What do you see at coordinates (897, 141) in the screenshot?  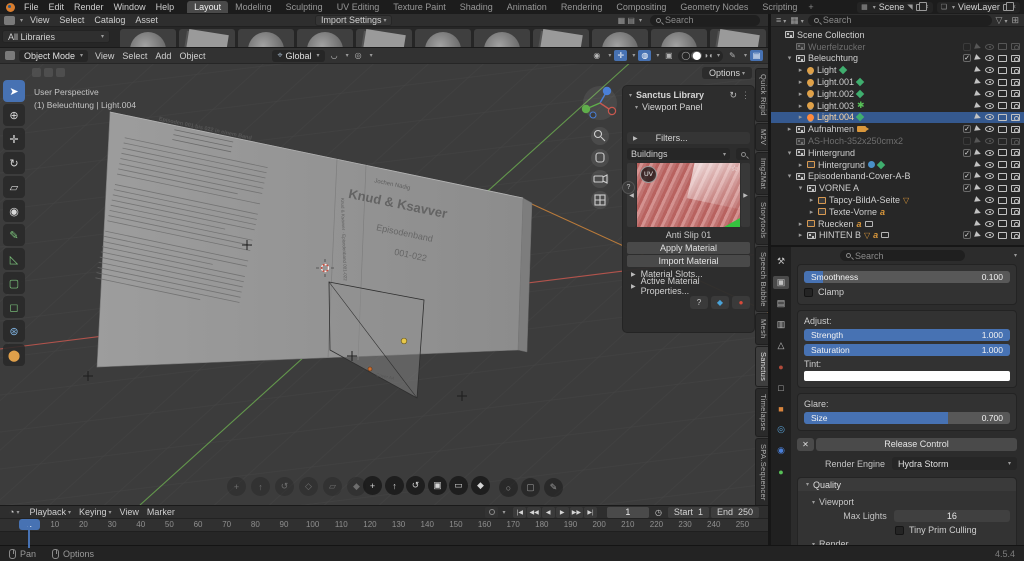 I see `outliner-row-as-hoch-352x250cmx2: AS-Hoch-352x250cmx2` at bounding box center [897, 141].